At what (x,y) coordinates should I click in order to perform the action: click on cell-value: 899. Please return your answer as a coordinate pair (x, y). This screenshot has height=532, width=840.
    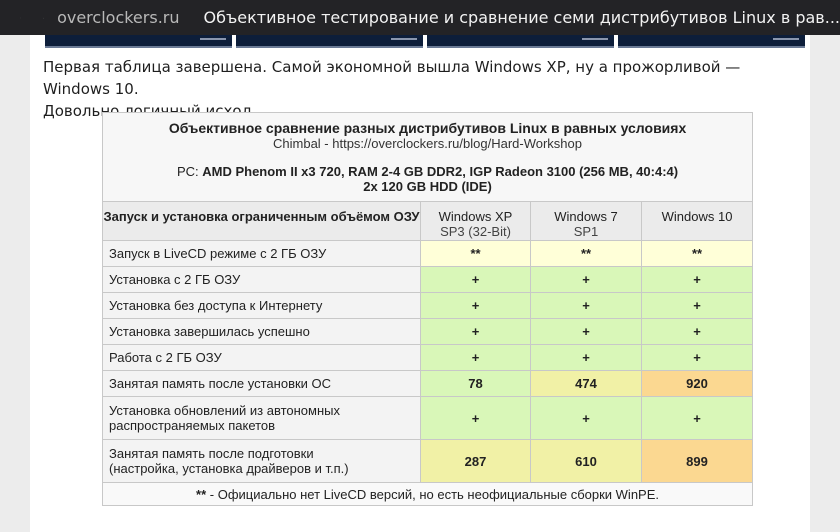
    Looking at the image, I should click on (697, 461).